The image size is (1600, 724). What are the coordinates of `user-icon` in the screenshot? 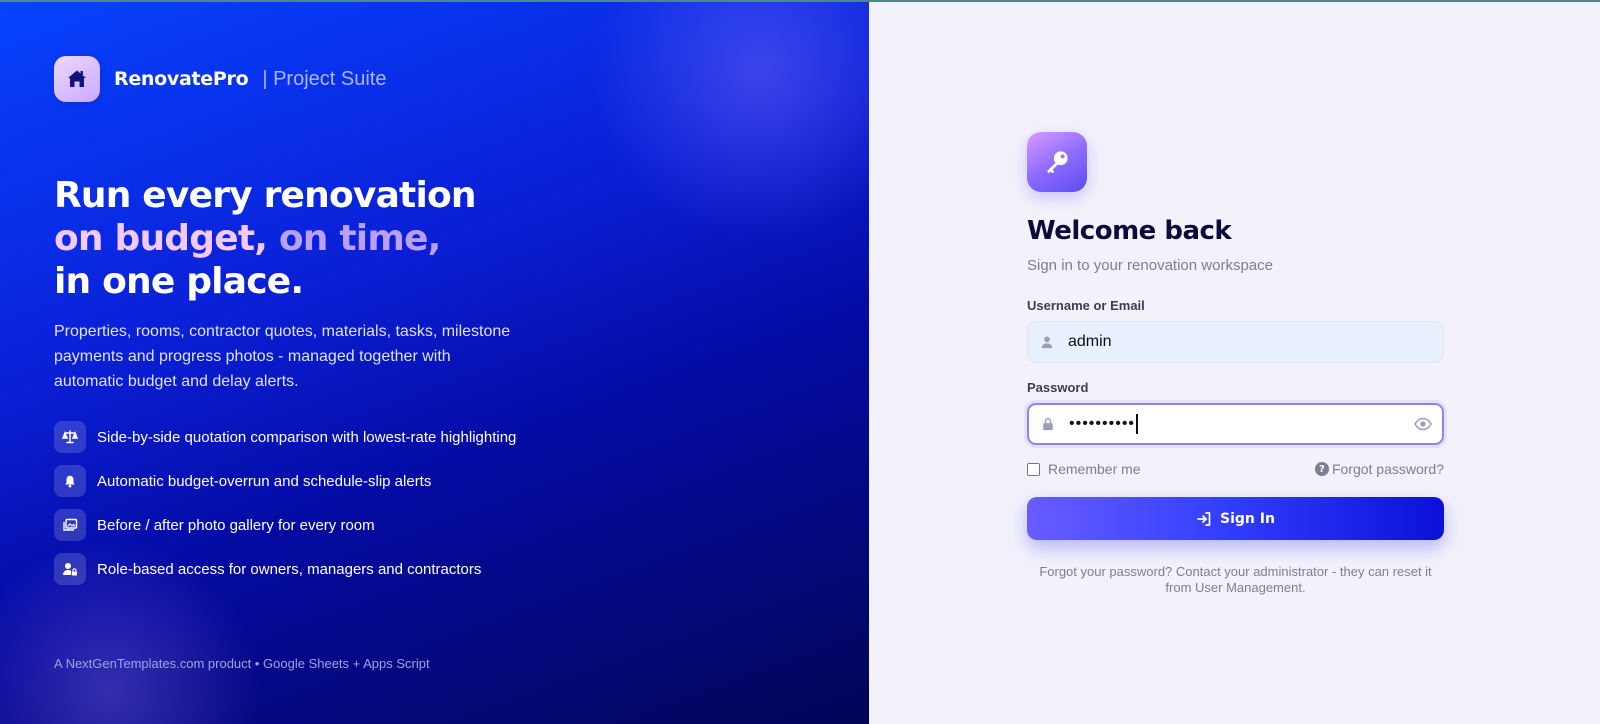 It's located at (1047, 342).